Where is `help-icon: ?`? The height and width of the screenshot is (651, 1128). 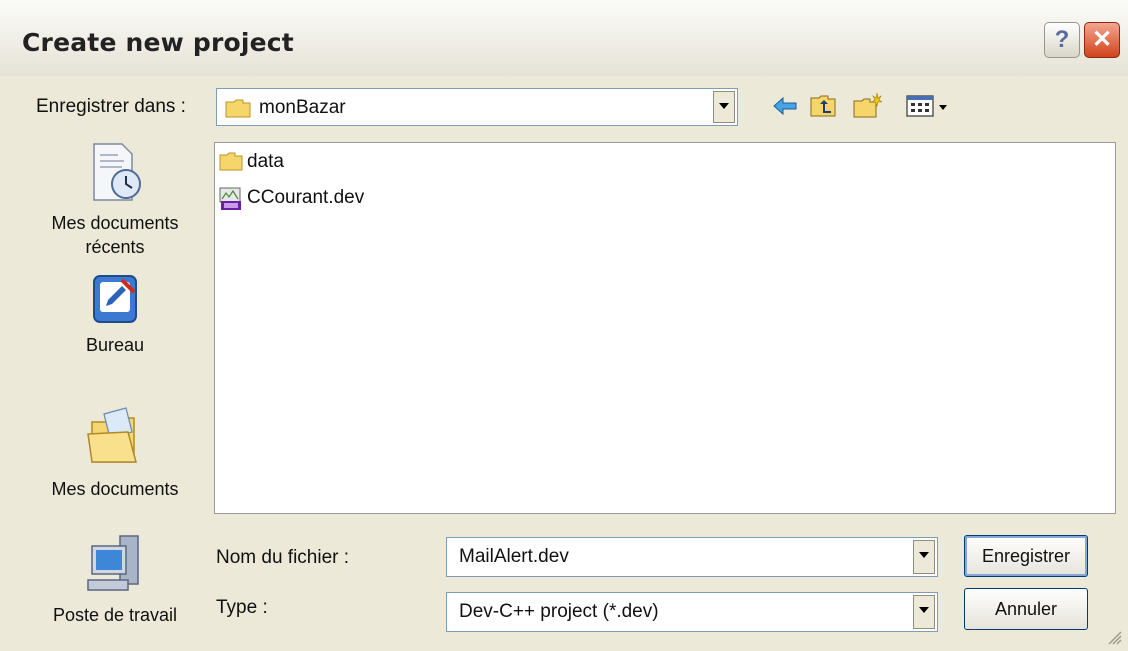
help-icon: ? is located at coordinates (1062, 39).